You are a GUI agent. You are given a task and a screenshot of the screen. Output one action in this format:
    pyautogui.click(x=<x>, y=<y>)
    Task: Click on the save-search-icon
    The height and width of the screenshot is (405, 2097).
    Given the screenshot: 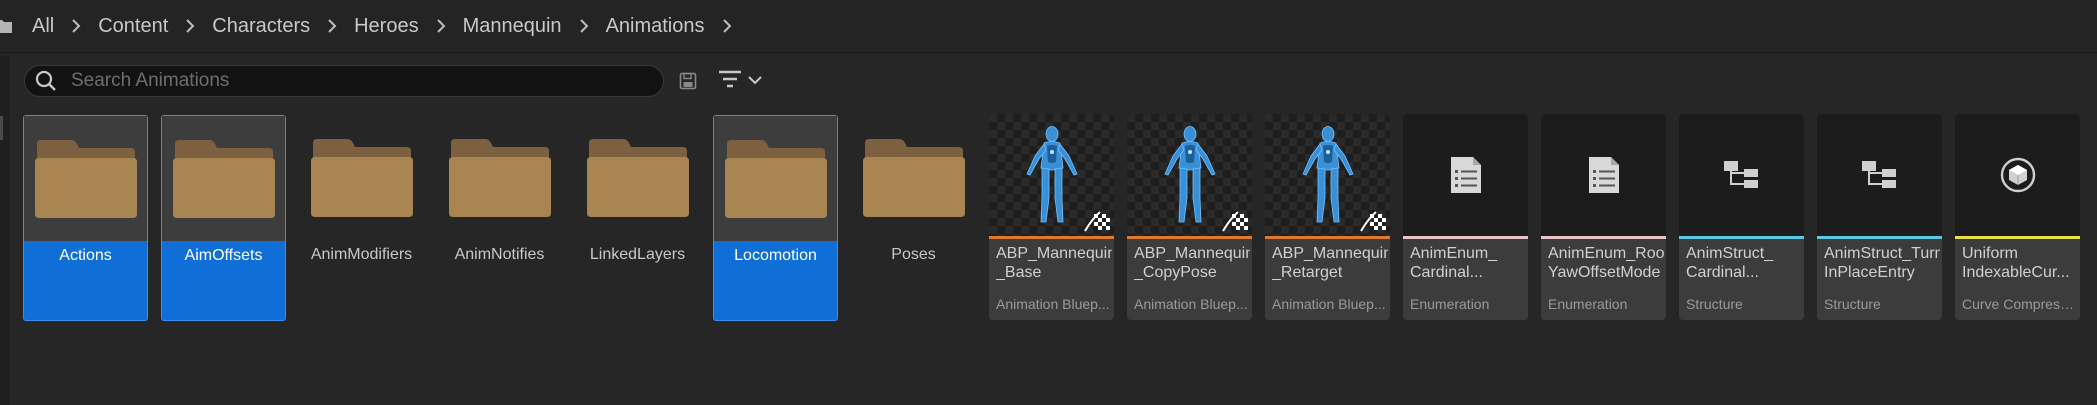 What is the action you would take?
    pyautogui.click(x=688, y=81)
    